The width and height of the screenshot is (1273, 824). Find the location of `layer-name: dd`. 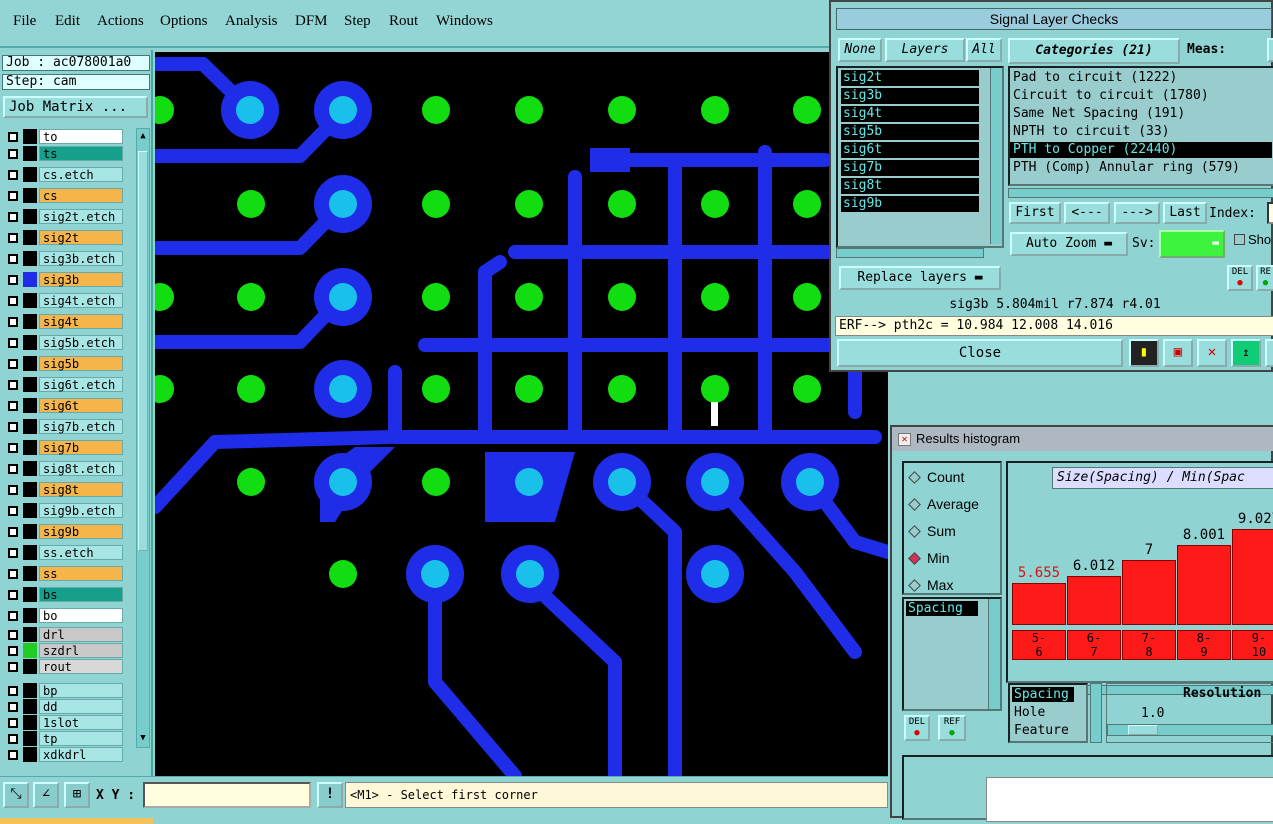

layer-name: dd is located at coordinates (81, 706).